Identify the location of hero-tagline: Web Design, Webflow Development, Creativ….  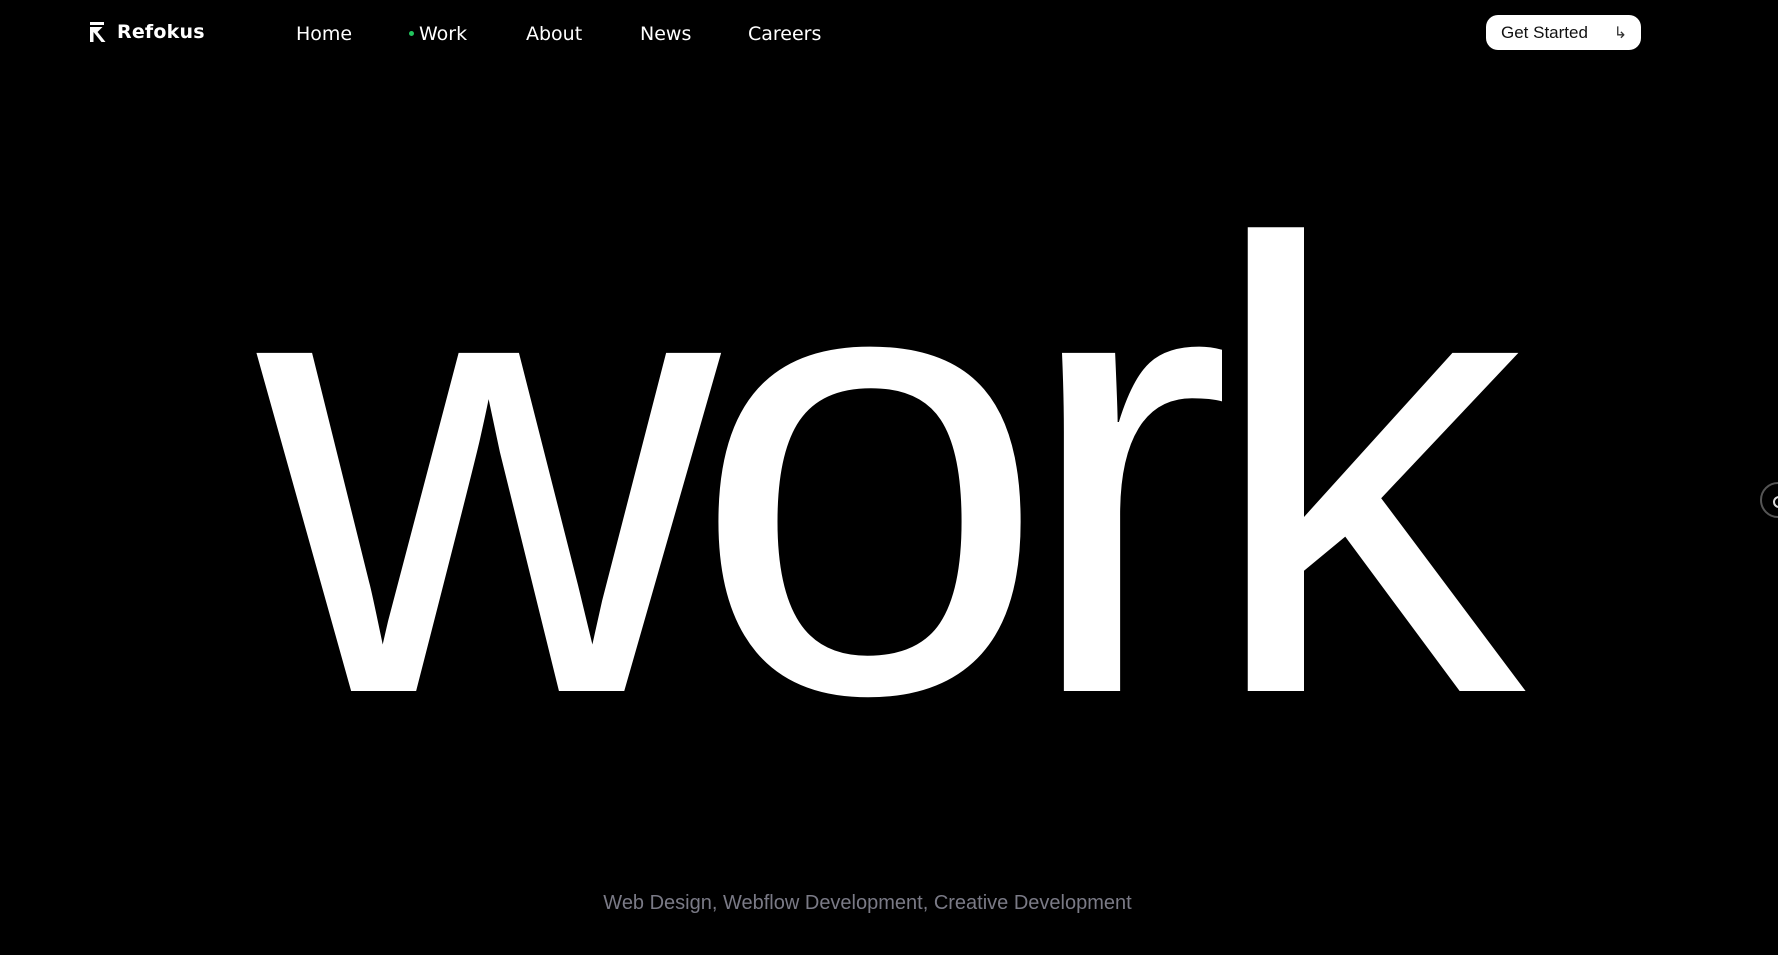
(867, 903).